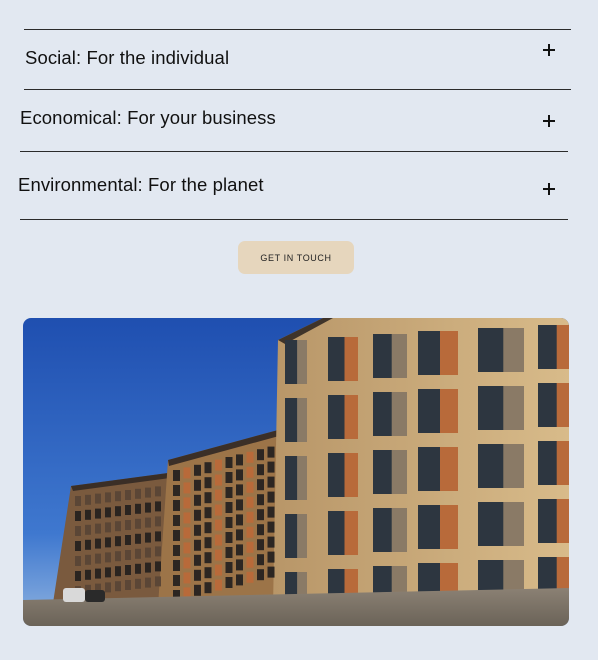 The width and height of the screenshot is (598, 660). I want to click on accordion-item-social: Social: For the individual, so click(297, 59).